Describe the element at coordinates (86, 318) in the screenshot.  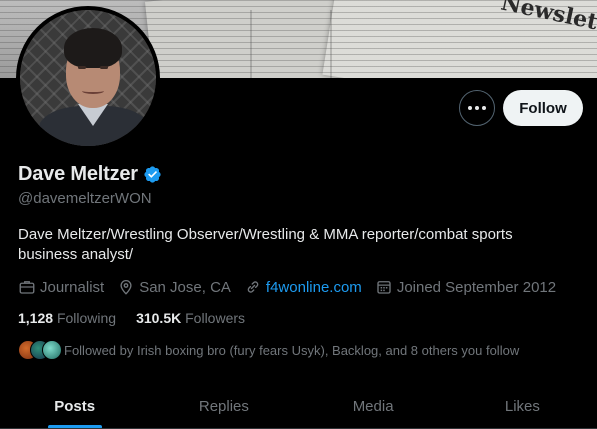
I see `following-label: Following` at that location.